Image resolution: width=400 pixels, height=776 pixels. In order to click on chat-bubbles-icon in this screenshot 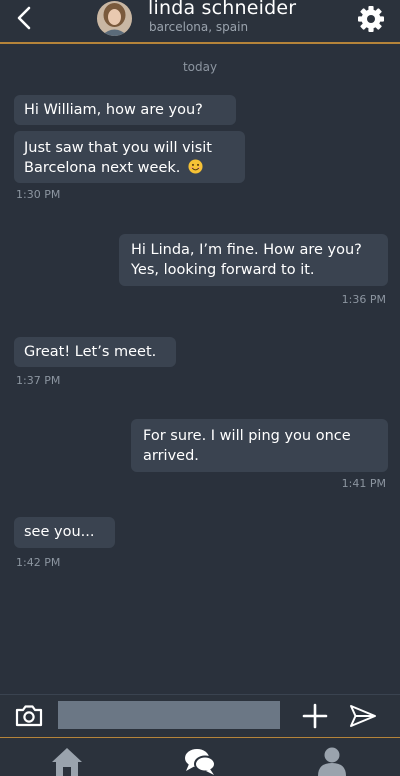, I will do `click(200, 762)`.